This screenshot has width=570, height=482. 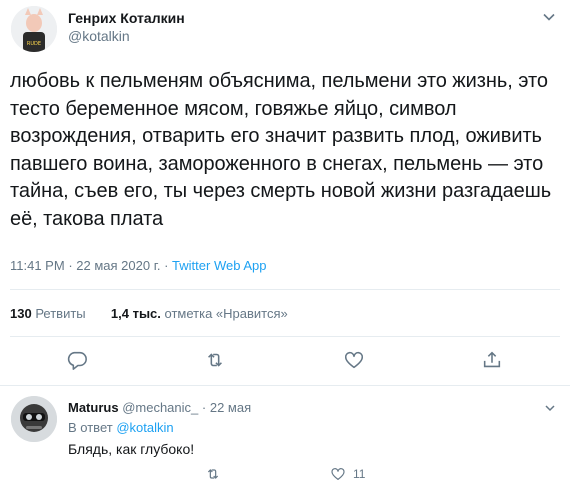 I want to click on tweet-source: Twitter Web App, so click(x=219, y=265).